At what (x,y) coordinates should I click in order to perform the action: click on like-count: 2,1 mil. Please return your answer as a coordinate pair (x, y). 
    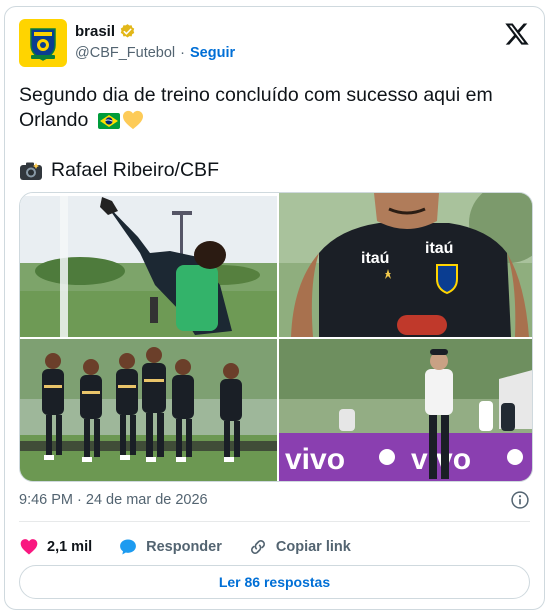
    Looking at the image, I should click on (70, 547).